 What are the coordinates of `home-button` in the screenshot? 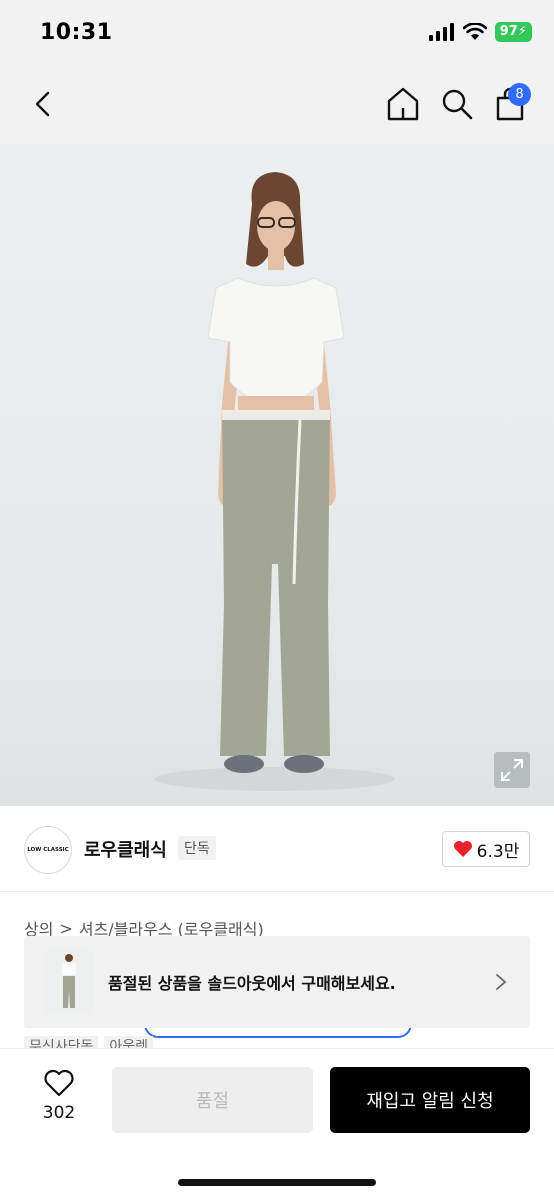 It's located at (403, 104).